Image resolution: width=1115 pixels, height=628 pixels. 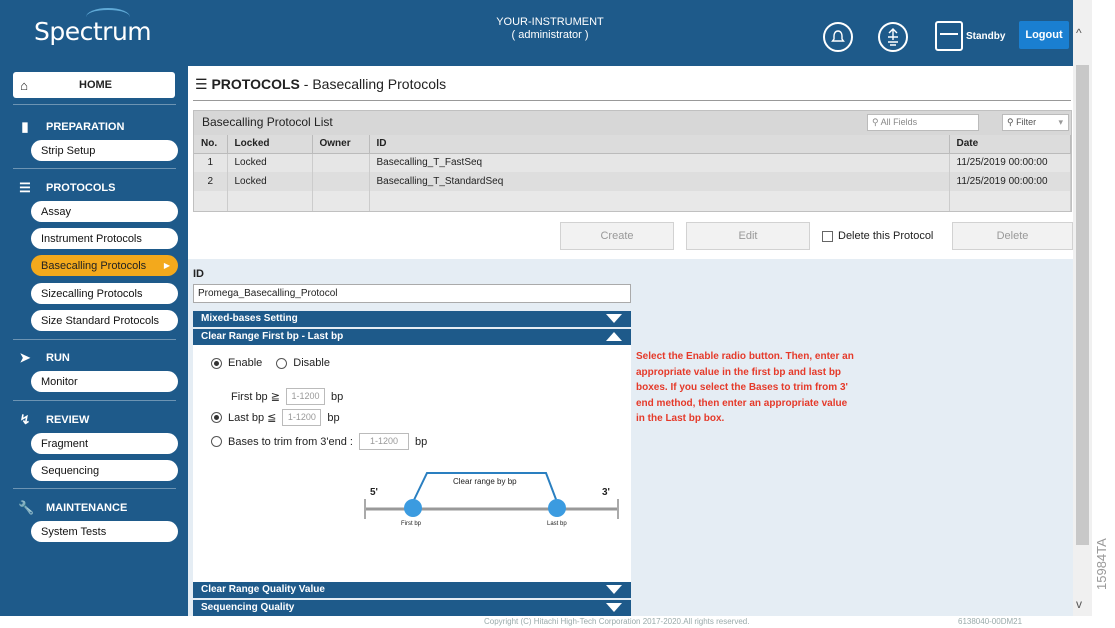 I want to click on run-icon: ➤, so click(x=25, y=357).